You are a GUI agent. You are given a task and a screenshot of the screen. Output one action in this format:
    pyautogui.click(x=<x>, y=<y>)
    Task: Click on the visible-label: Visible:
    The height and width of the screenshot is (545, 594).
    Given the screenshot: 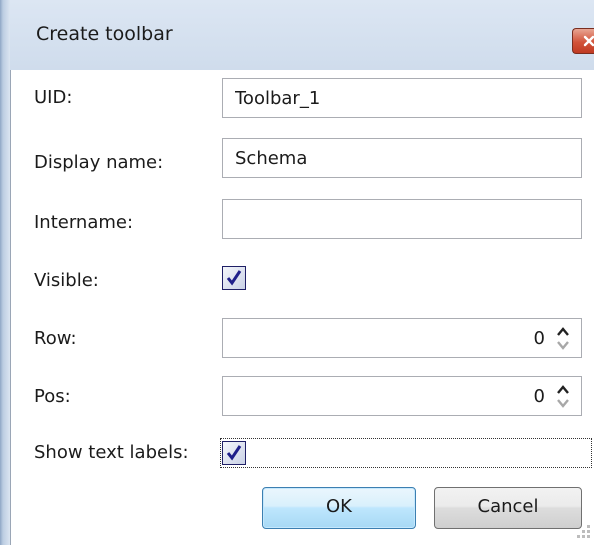 What is the action you would take?
    pyautogui.click(x=66, y=280)
    